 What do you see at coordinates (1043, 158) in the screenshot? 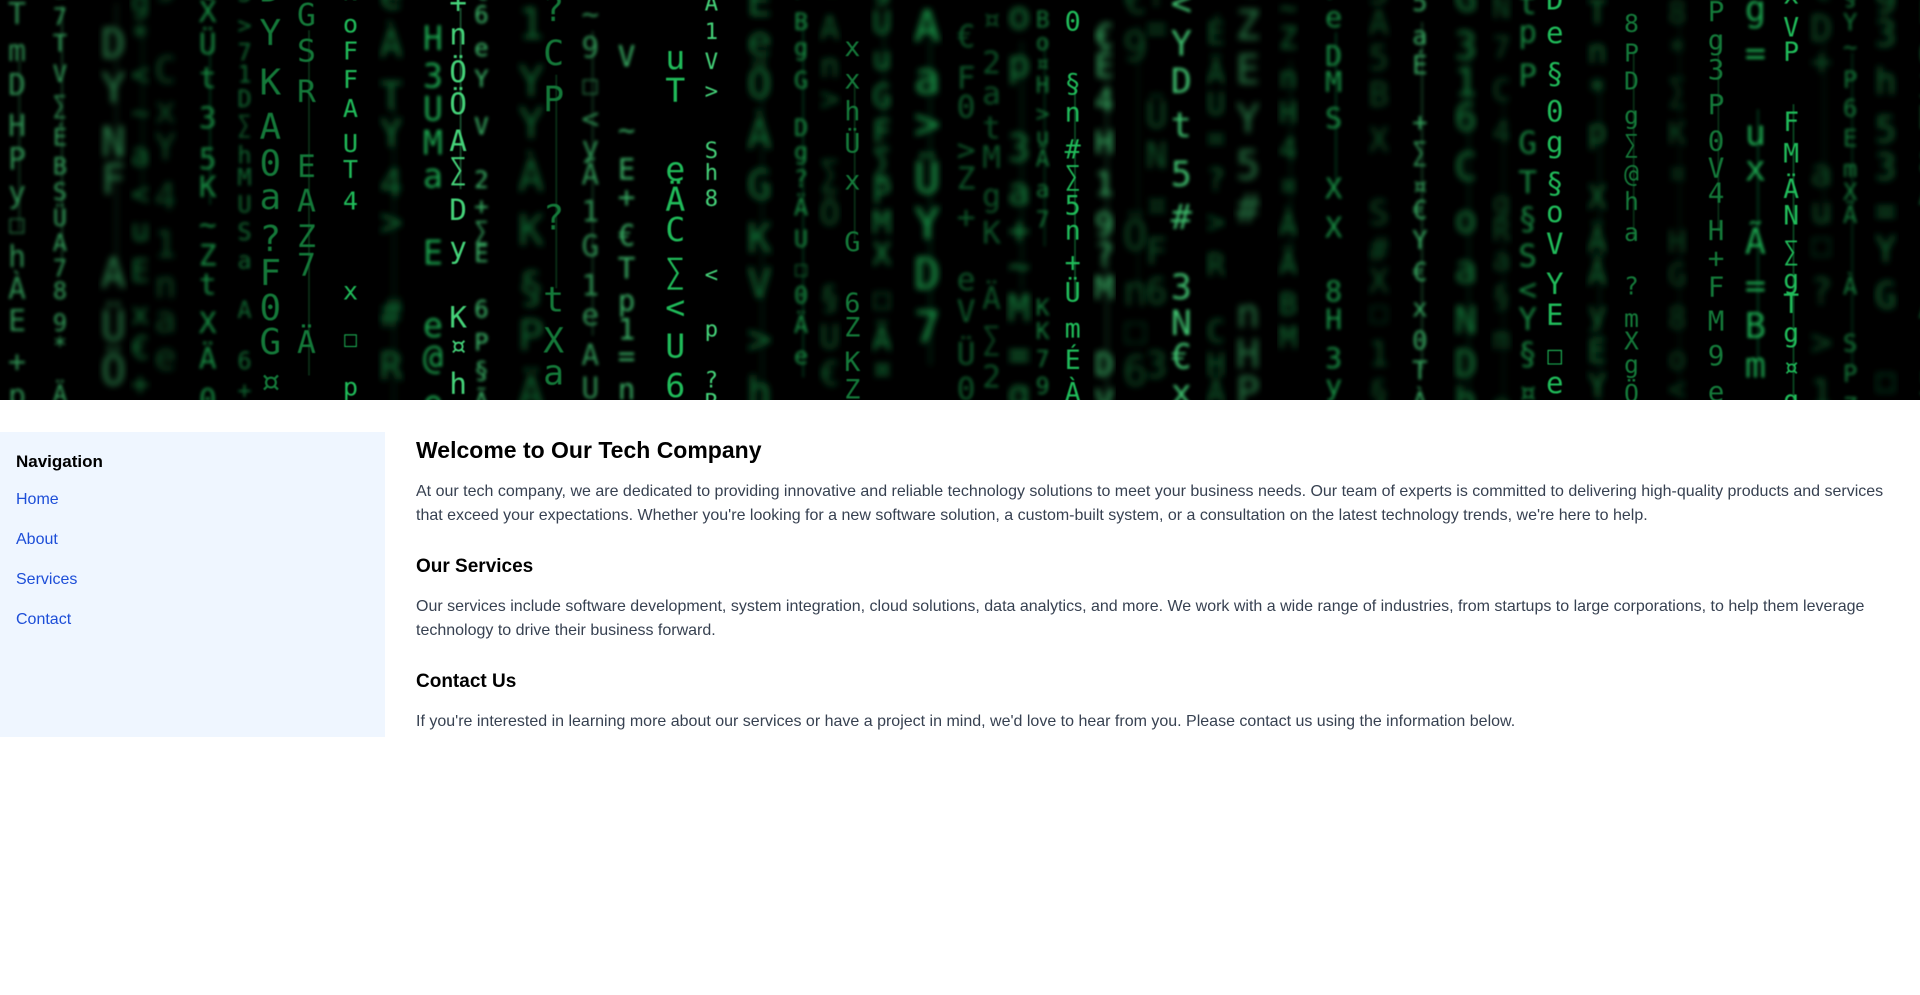
I see `code-glyph: Ã` at bounding box center [1043, 158].